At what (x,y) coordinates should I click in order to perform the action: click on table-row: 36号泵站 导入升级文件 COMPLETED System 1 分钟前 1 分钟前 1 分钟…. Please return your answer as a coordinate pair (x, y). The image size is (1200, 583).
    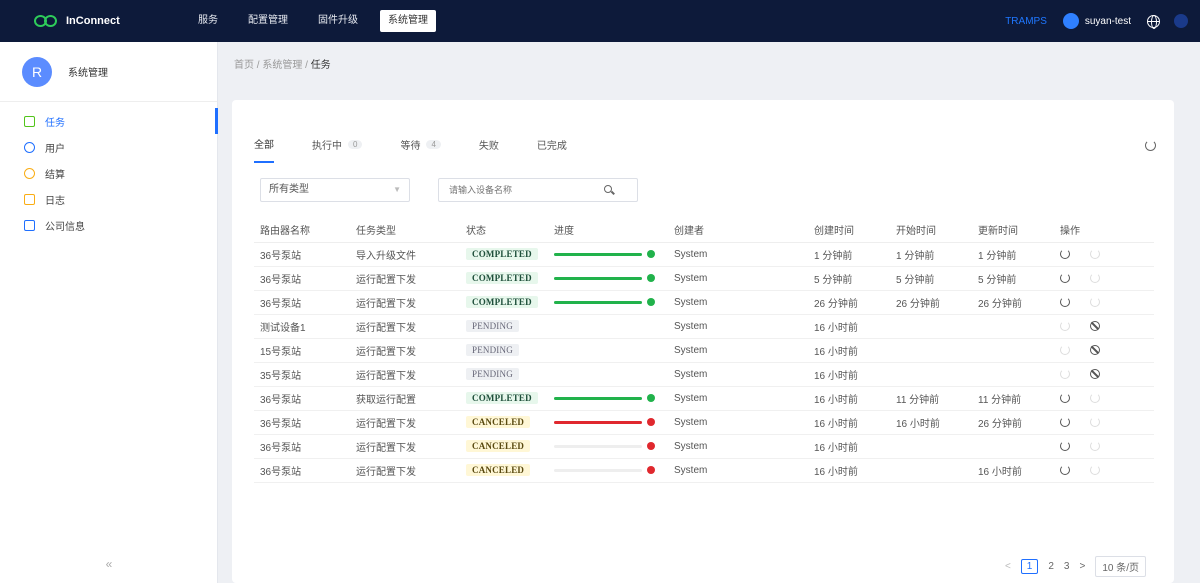
    Looking at the image, I should click on (704, 254).